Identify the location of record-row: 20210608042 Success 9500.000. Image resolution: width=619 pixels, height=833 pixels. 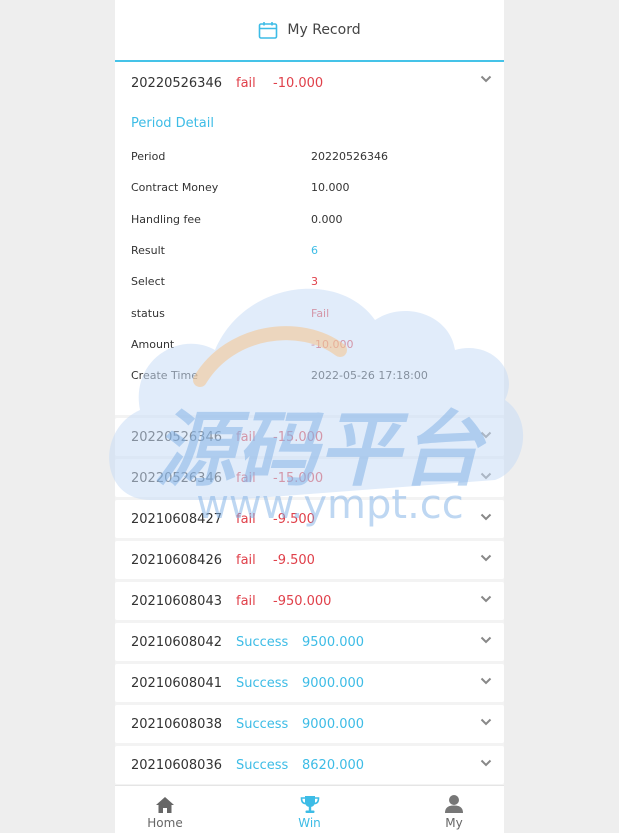
(309, 642).